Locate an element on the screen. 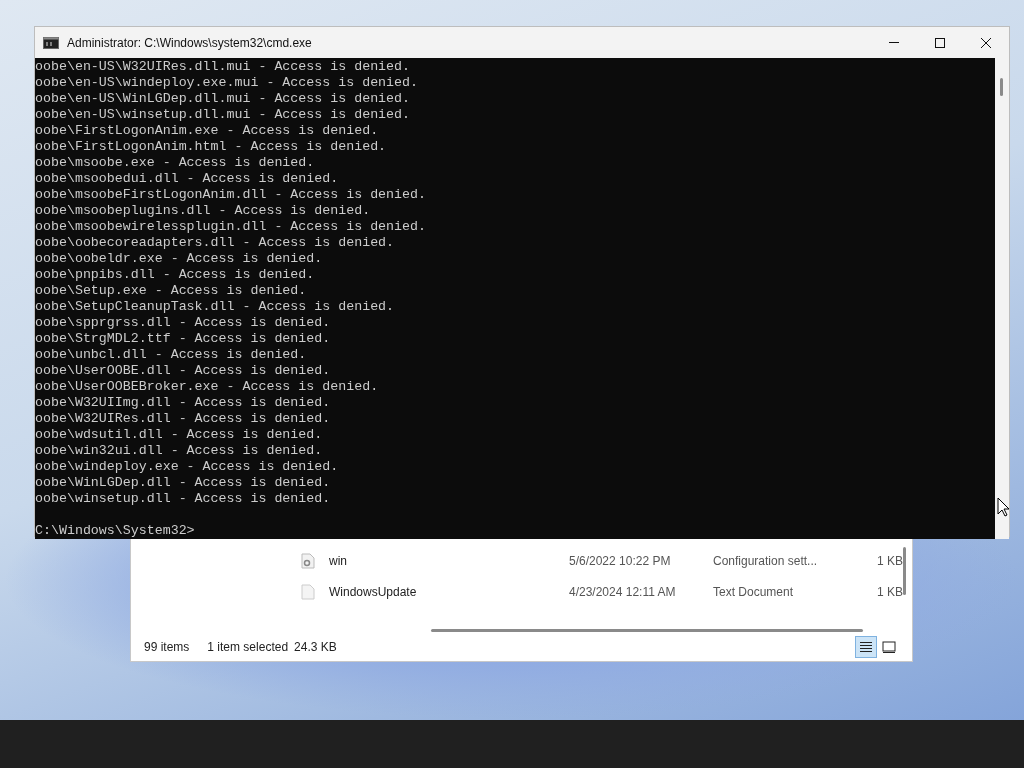  console-line: oobe\FirstLogonAnim.exe - Access is denied. is located at coordinates (207, 131).